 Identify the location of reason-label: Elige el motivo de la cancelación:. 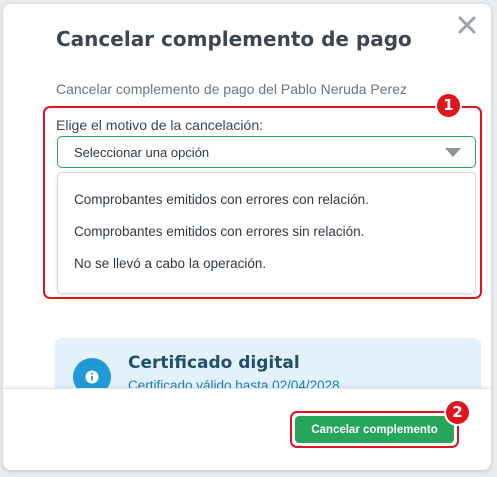
(160, 125).